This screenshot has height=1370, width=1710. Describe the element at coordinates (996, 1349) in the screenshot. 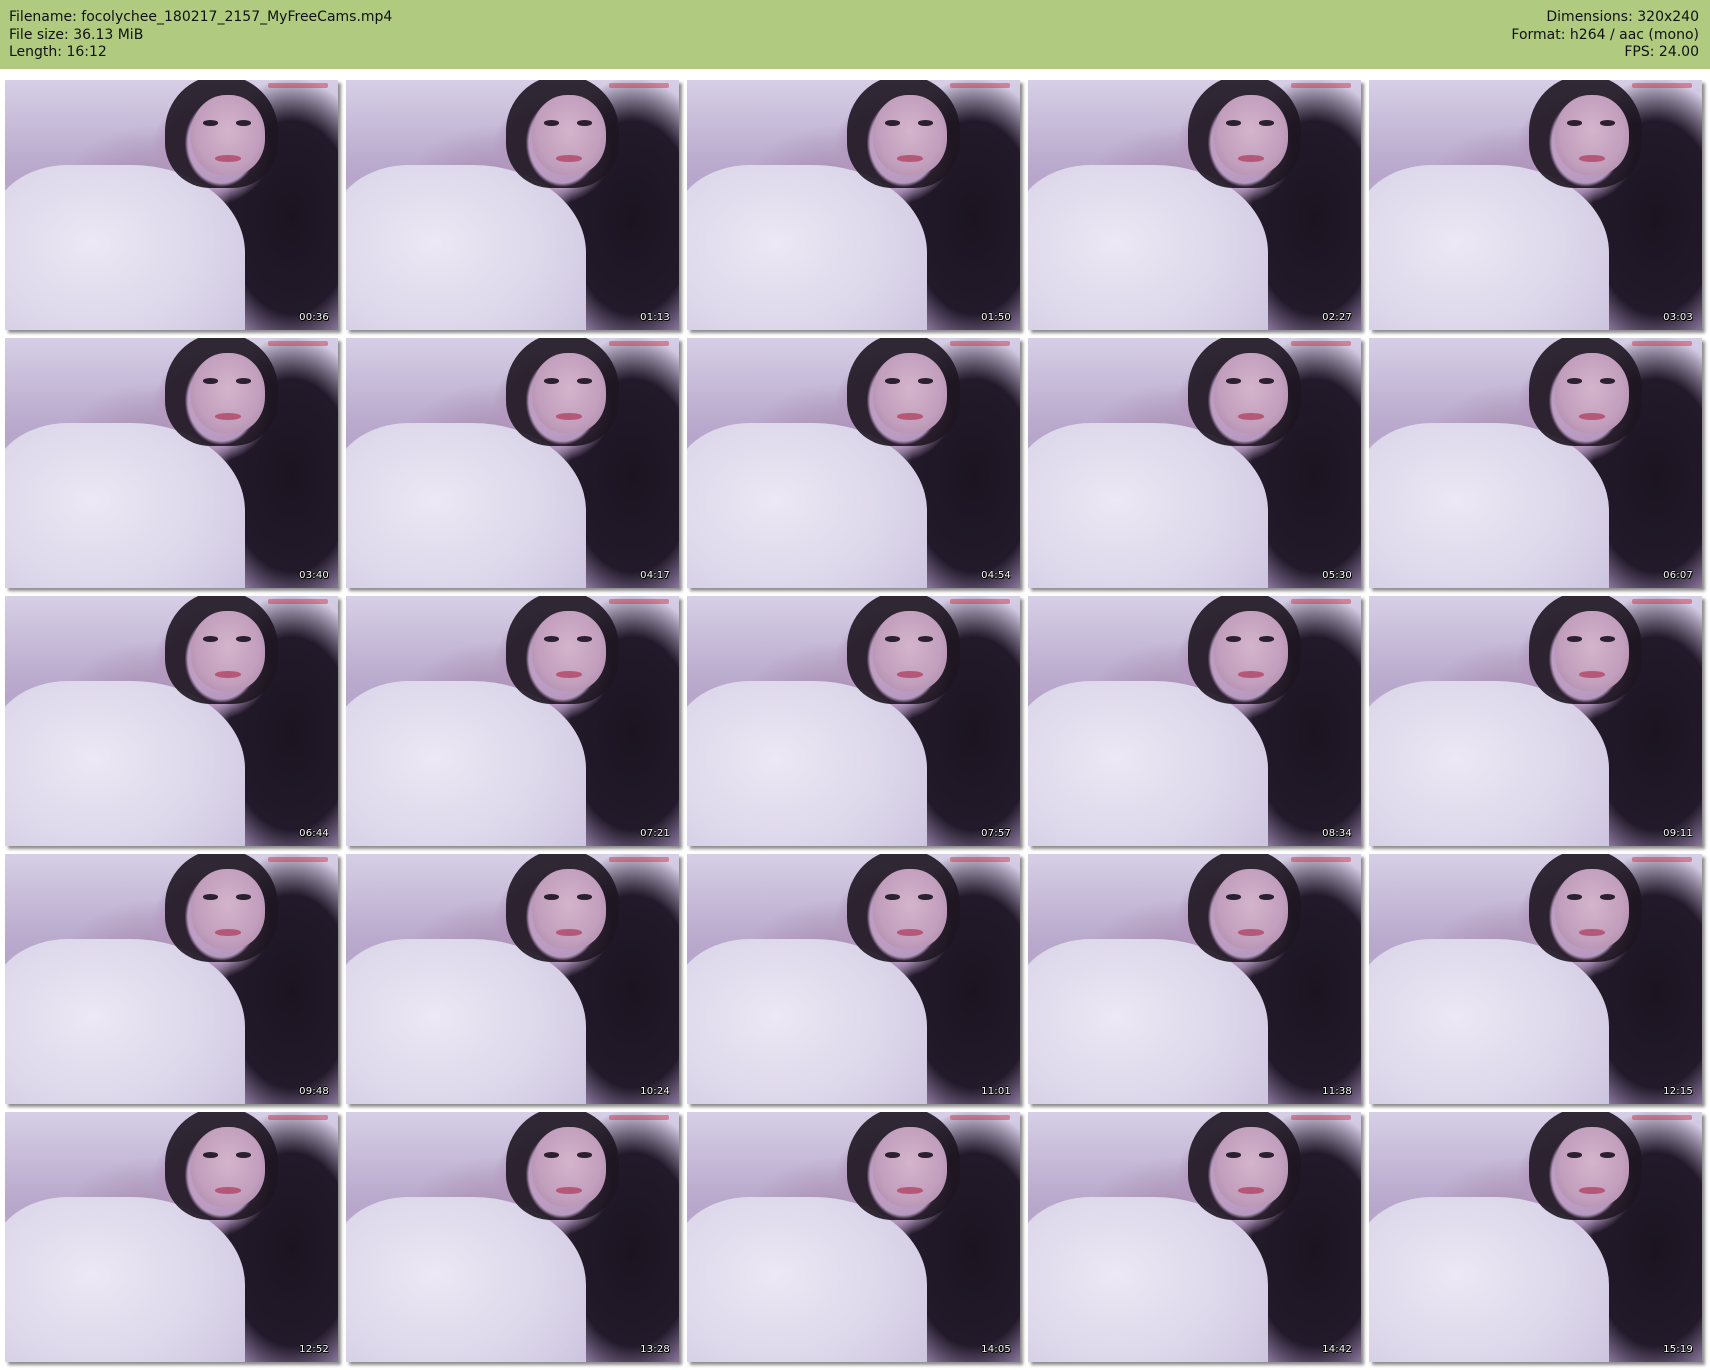

I see `thumbnail-timestamp: 14:05` at that location.